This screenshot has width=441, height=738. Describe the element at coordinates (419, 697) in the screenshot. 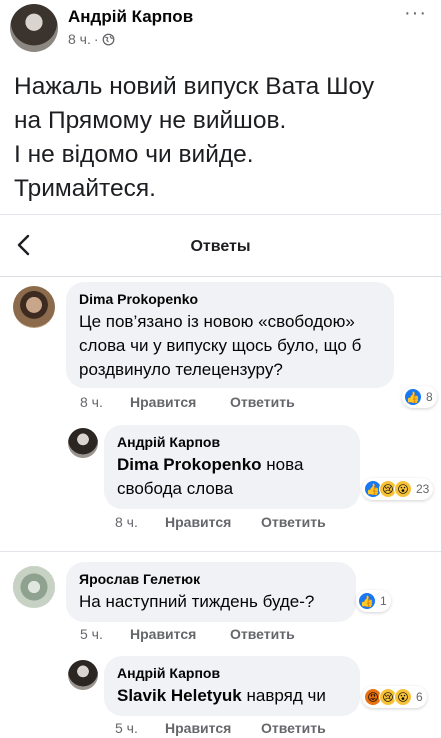

I see `reaction-count: 6` at that location.